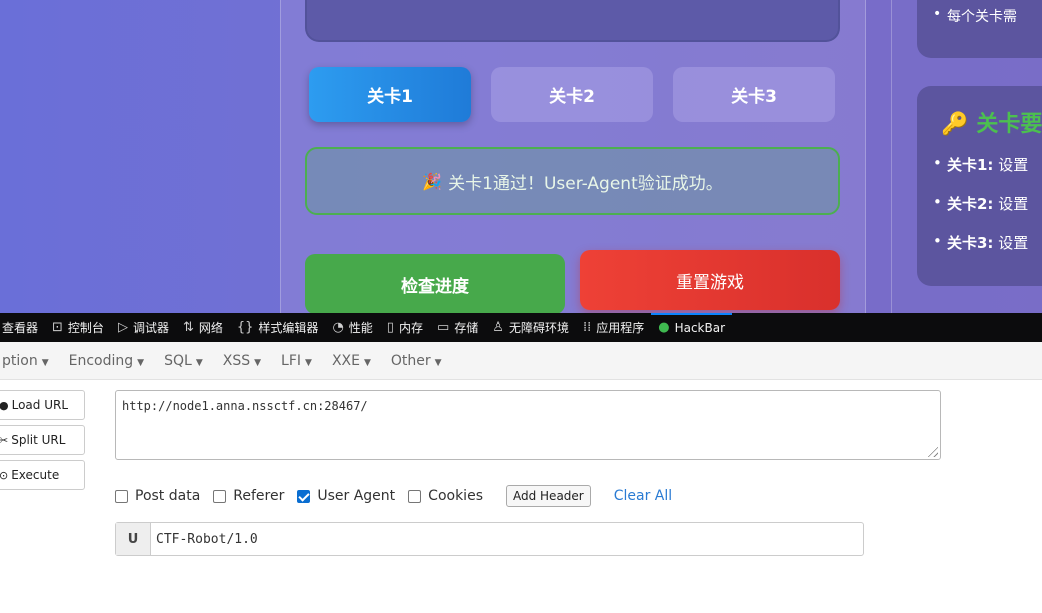  I want to click on level-2-button: 关卡2, so click(572, 94).